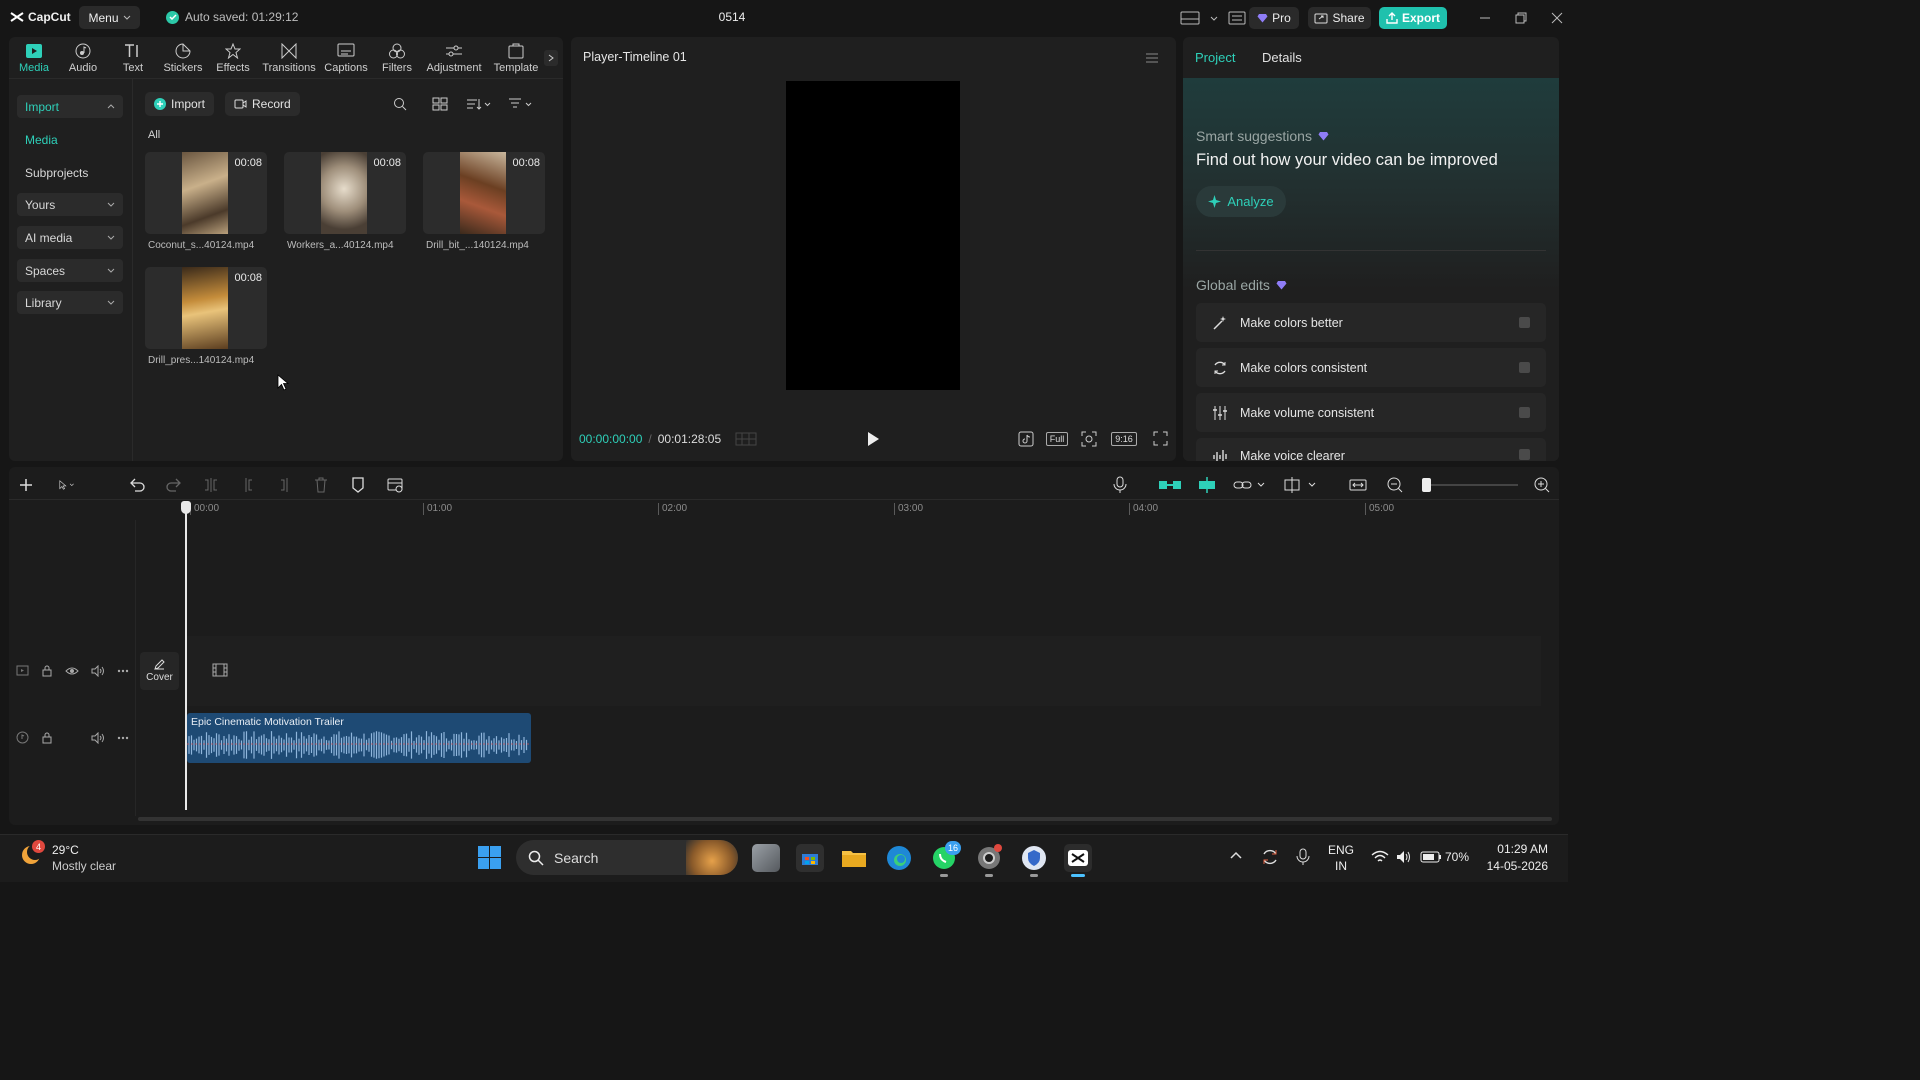 The width and height of the screenshot is (1920, 1080). Describe the element at coordinates (1404, 857) in the screenshot. I see `volume-icon` at that location.